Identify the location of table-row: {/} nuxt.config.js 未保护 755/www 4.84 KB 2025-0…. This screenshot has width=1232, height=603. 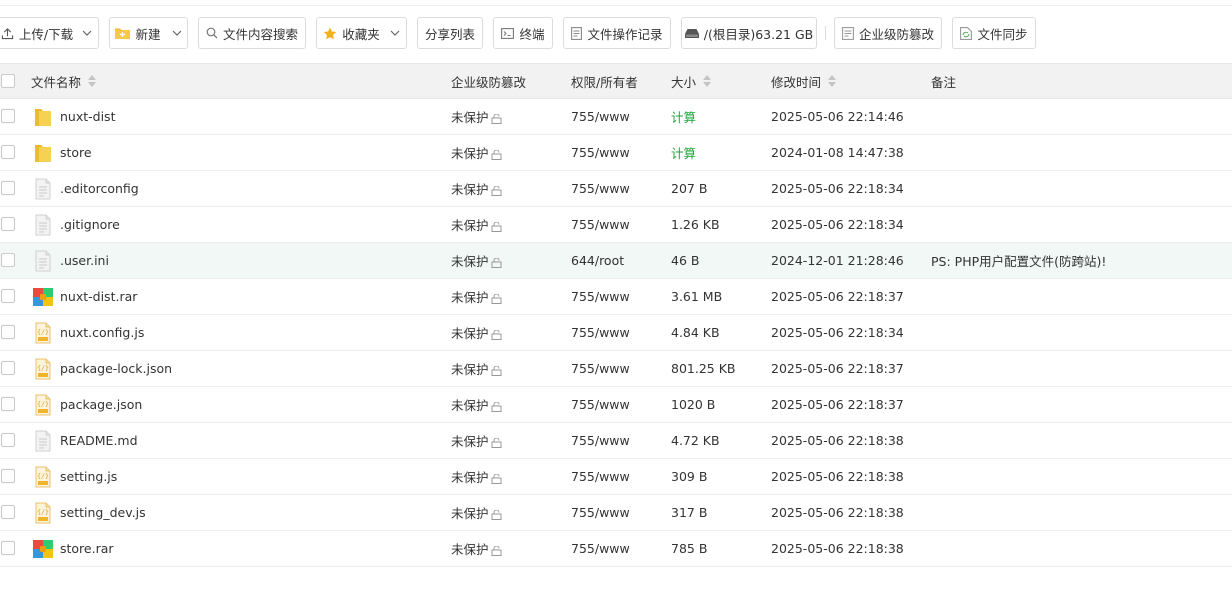
(616, 333).